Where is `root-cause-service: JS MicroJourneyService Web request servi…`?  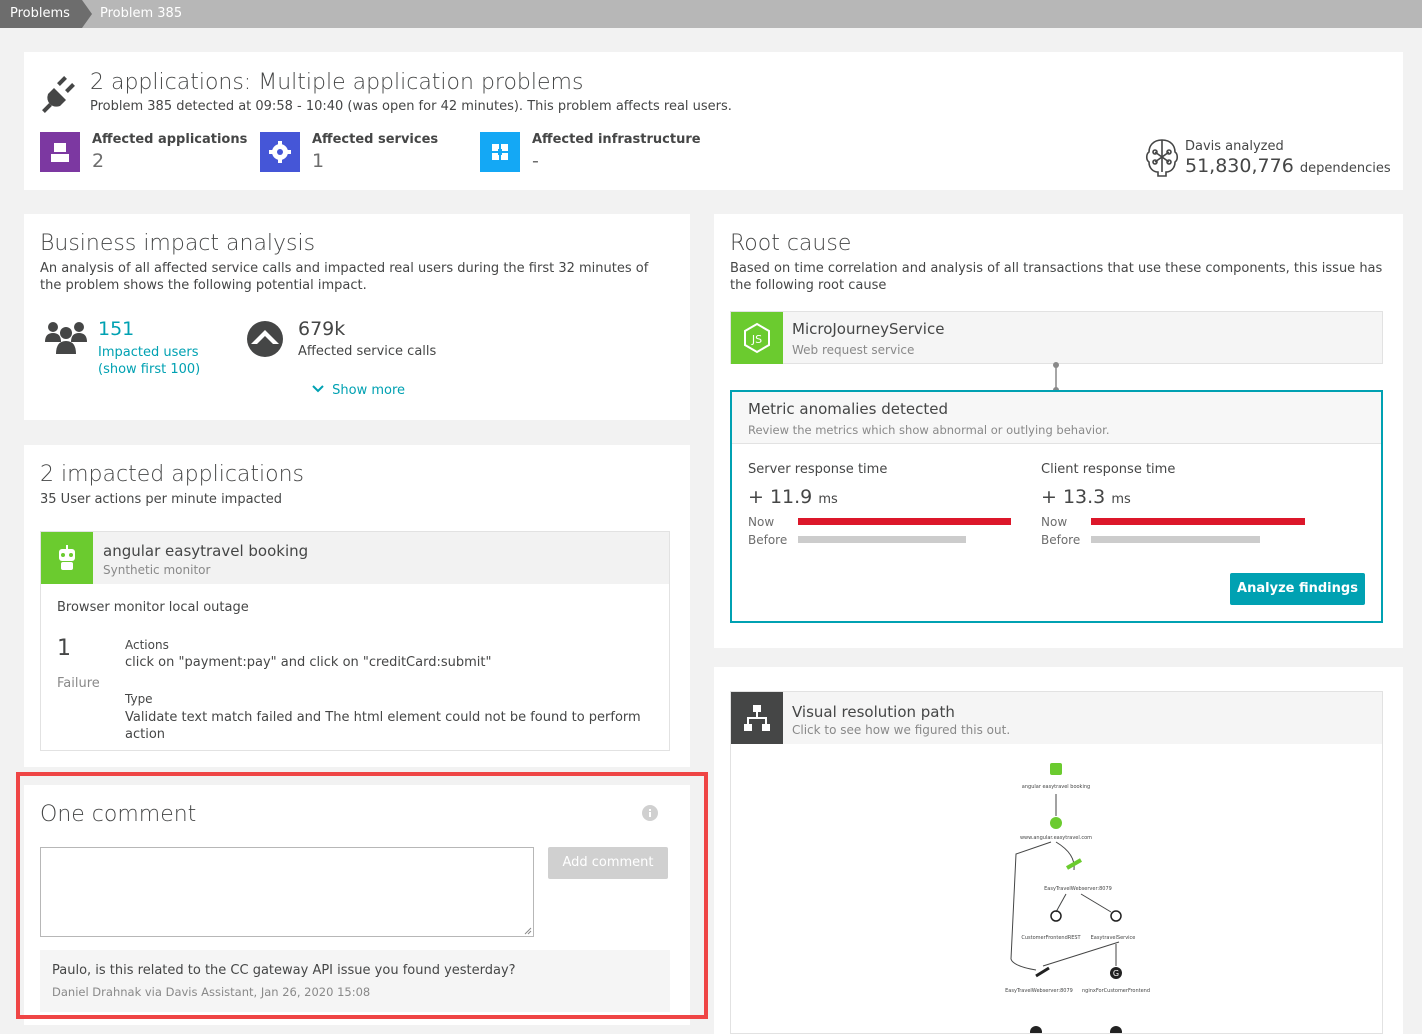 root-cause-service: JS MicroJourneyService Web request servi… is located at coordinates (1056, 337).